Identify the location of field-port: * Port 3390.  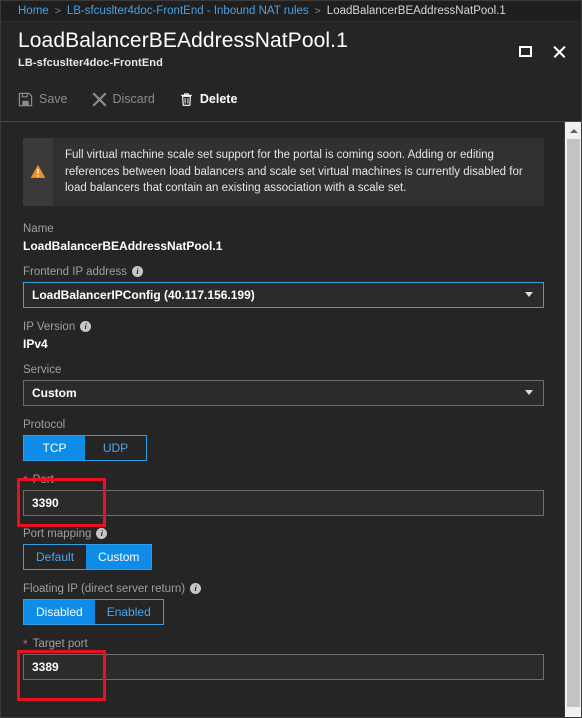
(283, 495).